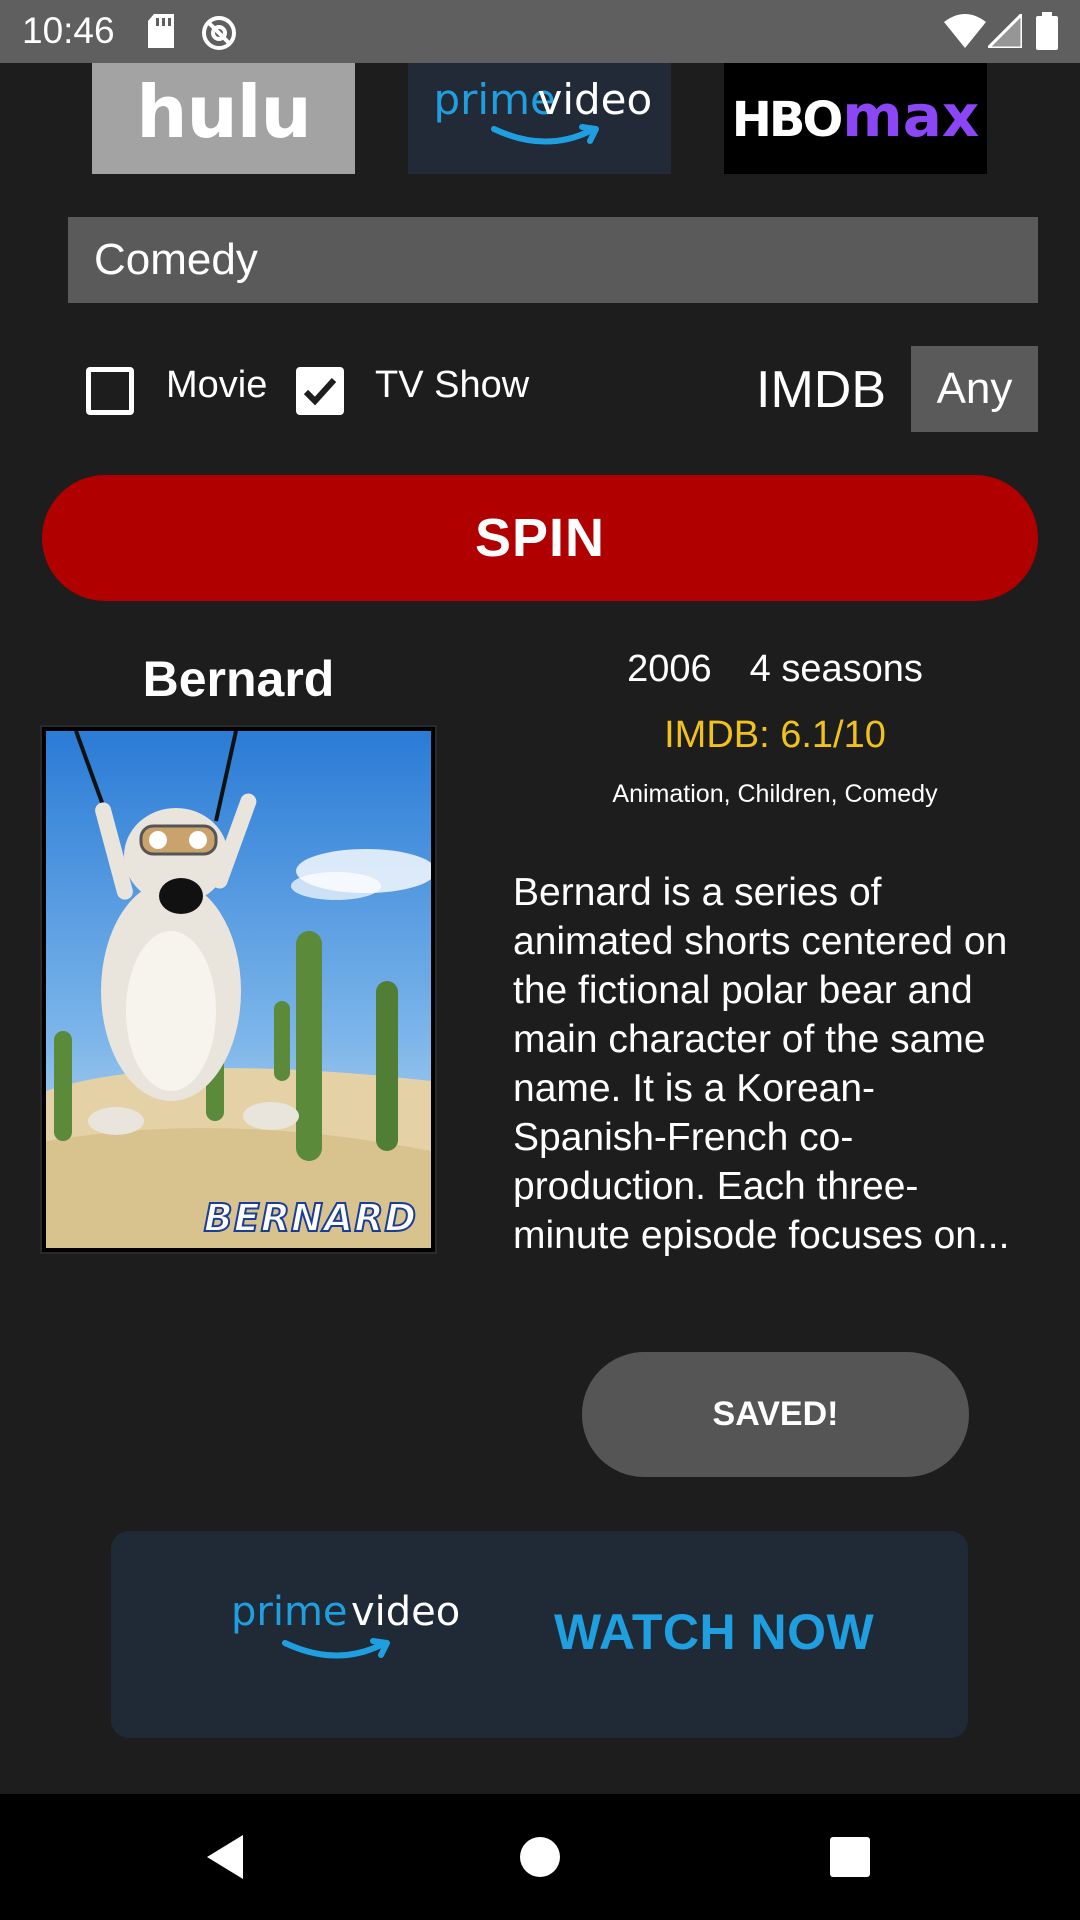 This screenshot has width=1080, height=1920. What do you see at coordinates (310, 1218) in the screenshot?
I see `poster-caption: BERNARD` at bounding box center [310, 1218].